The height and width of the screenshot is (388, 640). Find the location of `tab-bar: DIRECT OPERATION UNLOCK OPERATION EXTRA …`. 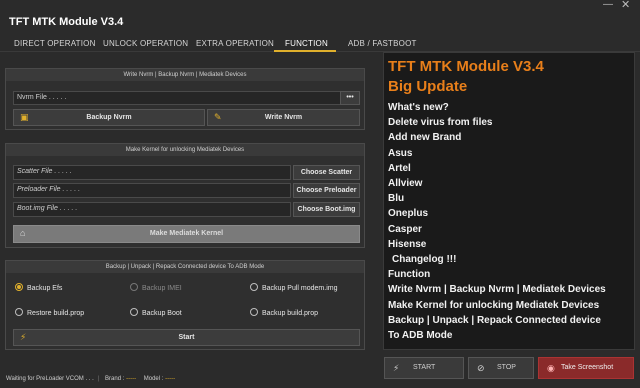

tab-bar: DIRECT OPERATION UNLOCK OPERATION EXTRA … is located at coordinates (320, 44).